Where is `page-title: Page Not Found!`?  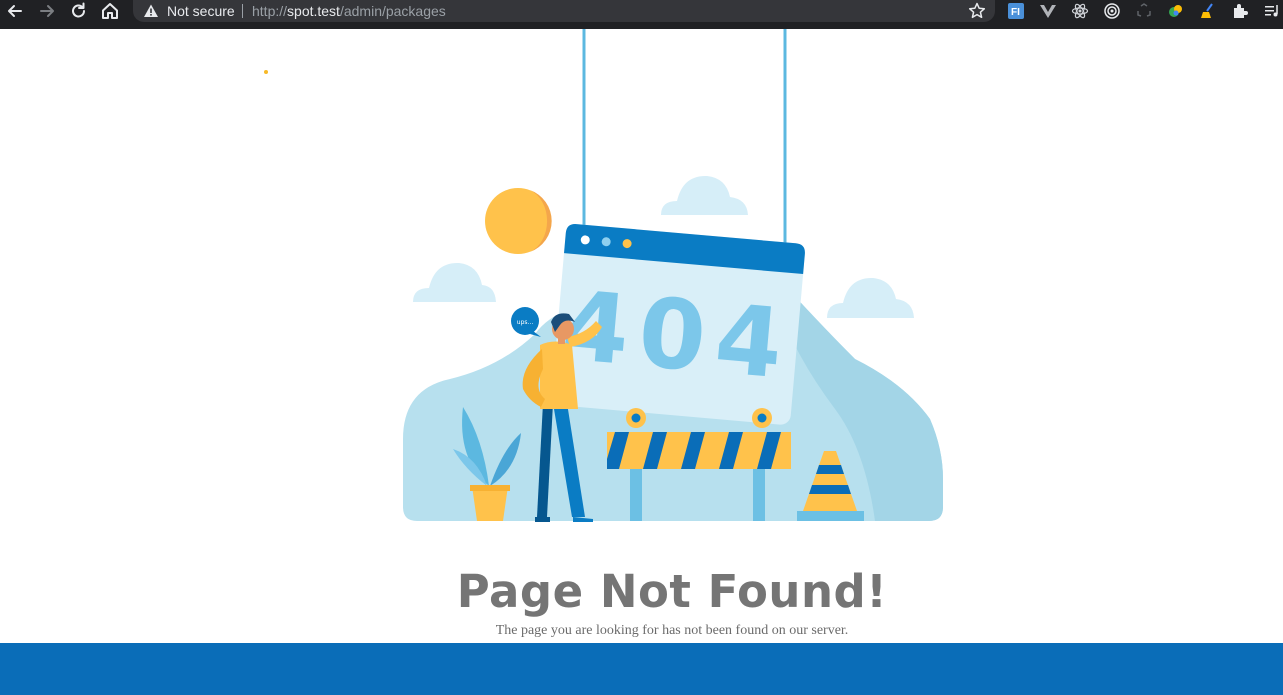
page-title: Page Not Found! is located at coordinates (672, 591).